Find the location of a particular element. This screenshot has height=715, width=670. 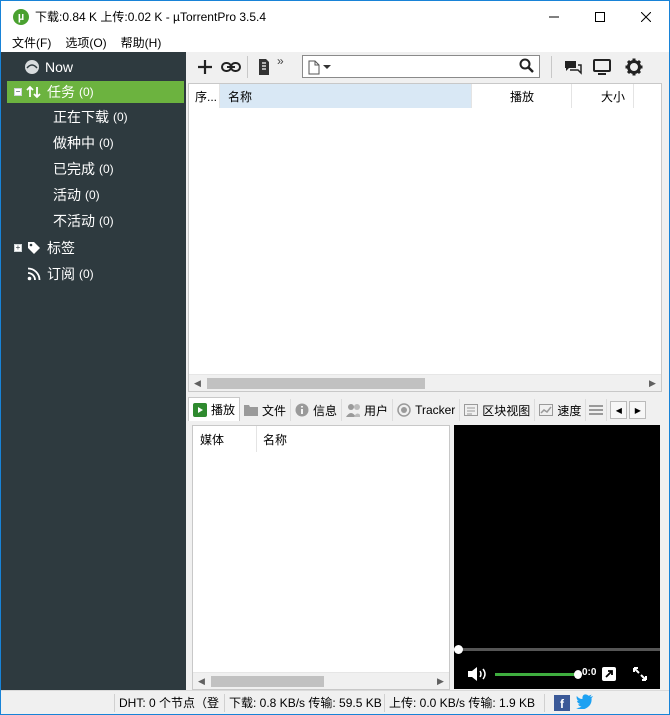

sidebar-item-now: Now is located at coordinates (93, 67).